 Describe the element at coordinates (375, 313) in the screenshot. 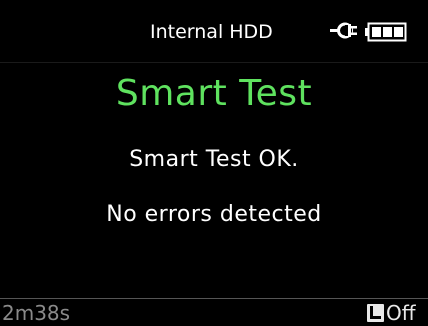

I see `lock-l-icon` at that location.